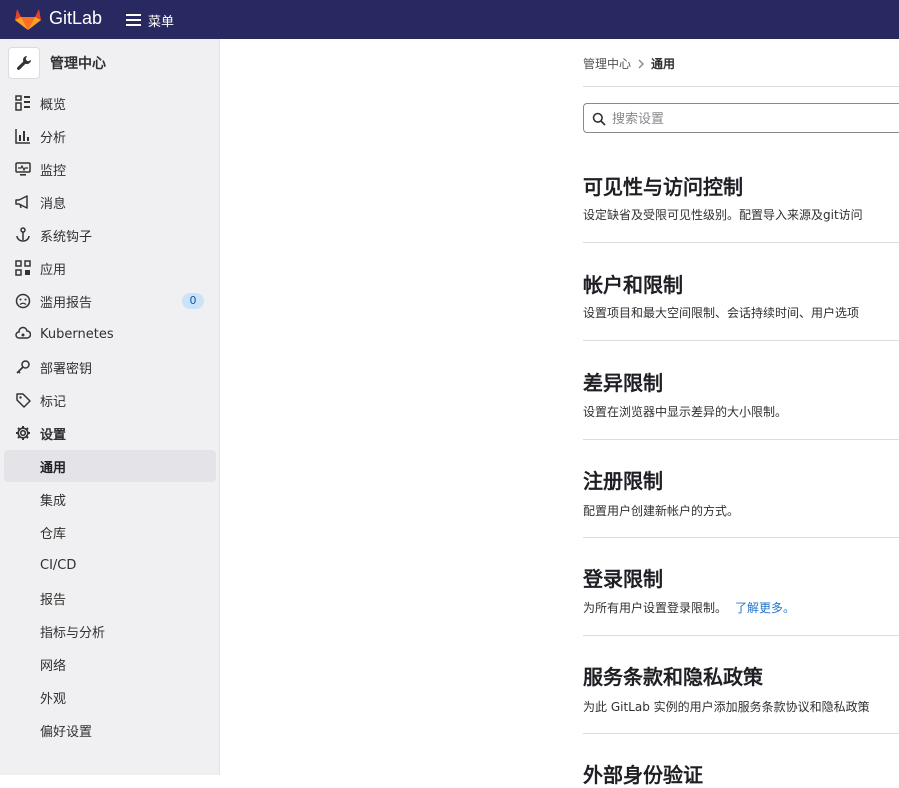  What do you see at coordinates (765, 608) in the screenshot?
I see `learn-more-link: 了解更多。` at bounding box center [765, 608].